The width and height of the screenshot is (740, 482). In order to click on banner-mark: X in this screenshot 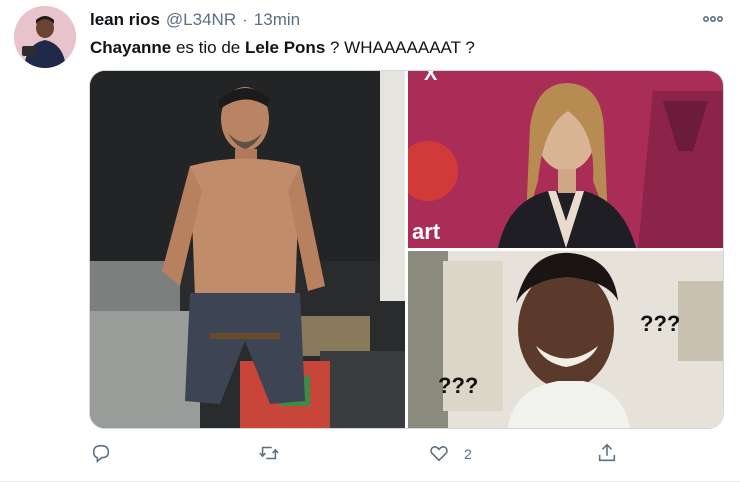, I will do `click(431, 78)`.